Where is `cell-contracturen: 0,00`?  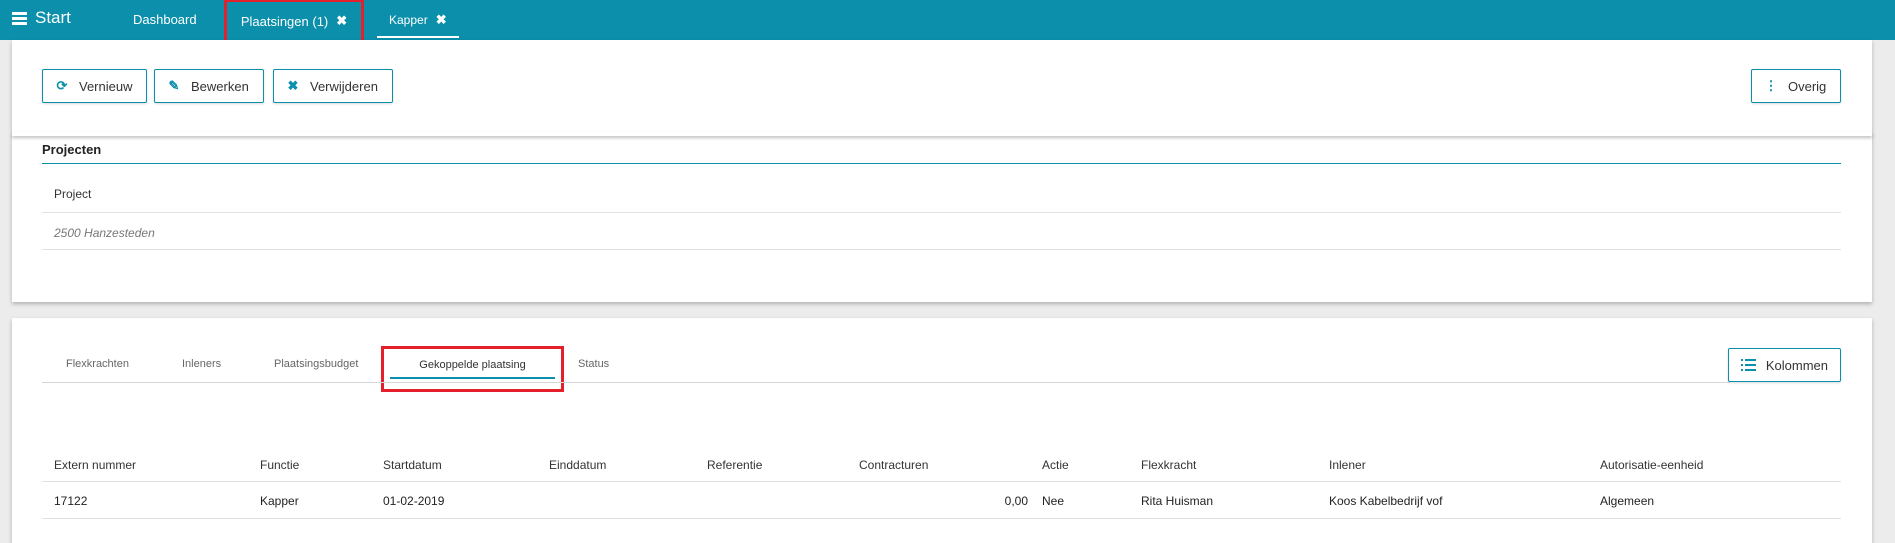
cell-contracturen: 0,00 is located at coordinates (1016, 501).